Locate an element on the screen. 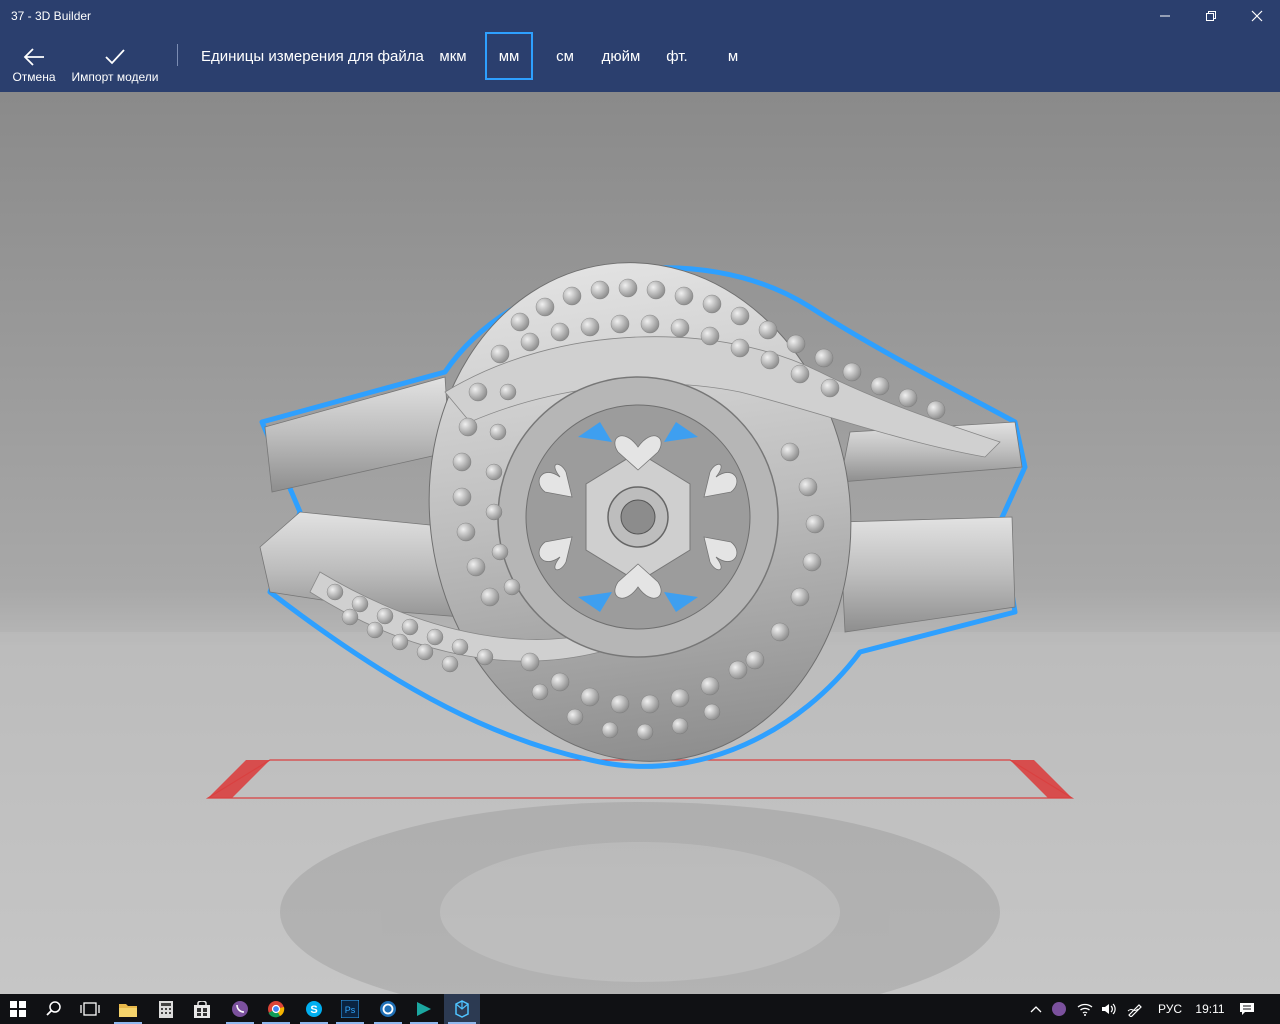  unit-option-micrometers: мкм is located at coordinates (453, 56).